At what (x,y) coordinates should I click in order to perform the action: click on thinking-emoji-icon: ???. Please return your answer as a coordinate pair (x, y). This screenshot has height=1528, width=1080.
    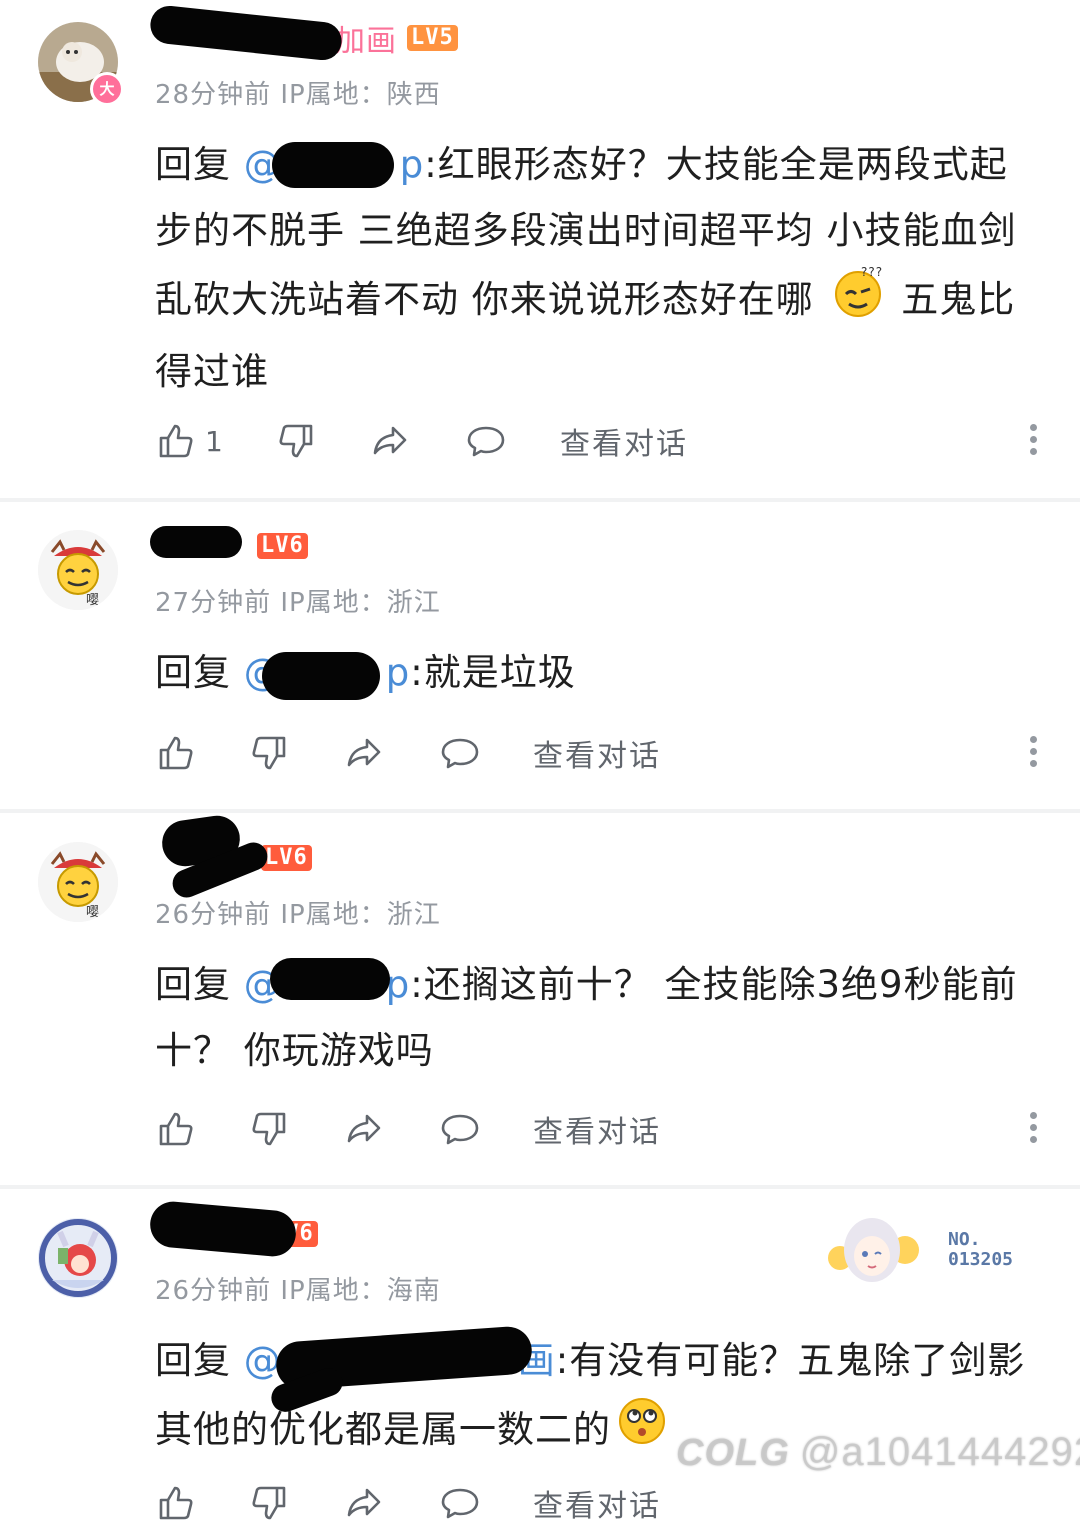
    Looking at the image, I should click on (858, 301).